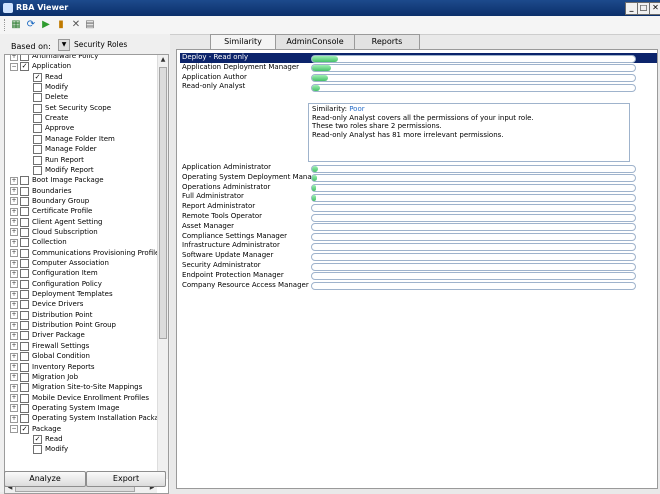 This screenshot has width=660, height=494. What do you see at coordinates (81, 346) in the screenshot?
I see `tree-item: + Firewall Settings` at bounding box center [81, 346].